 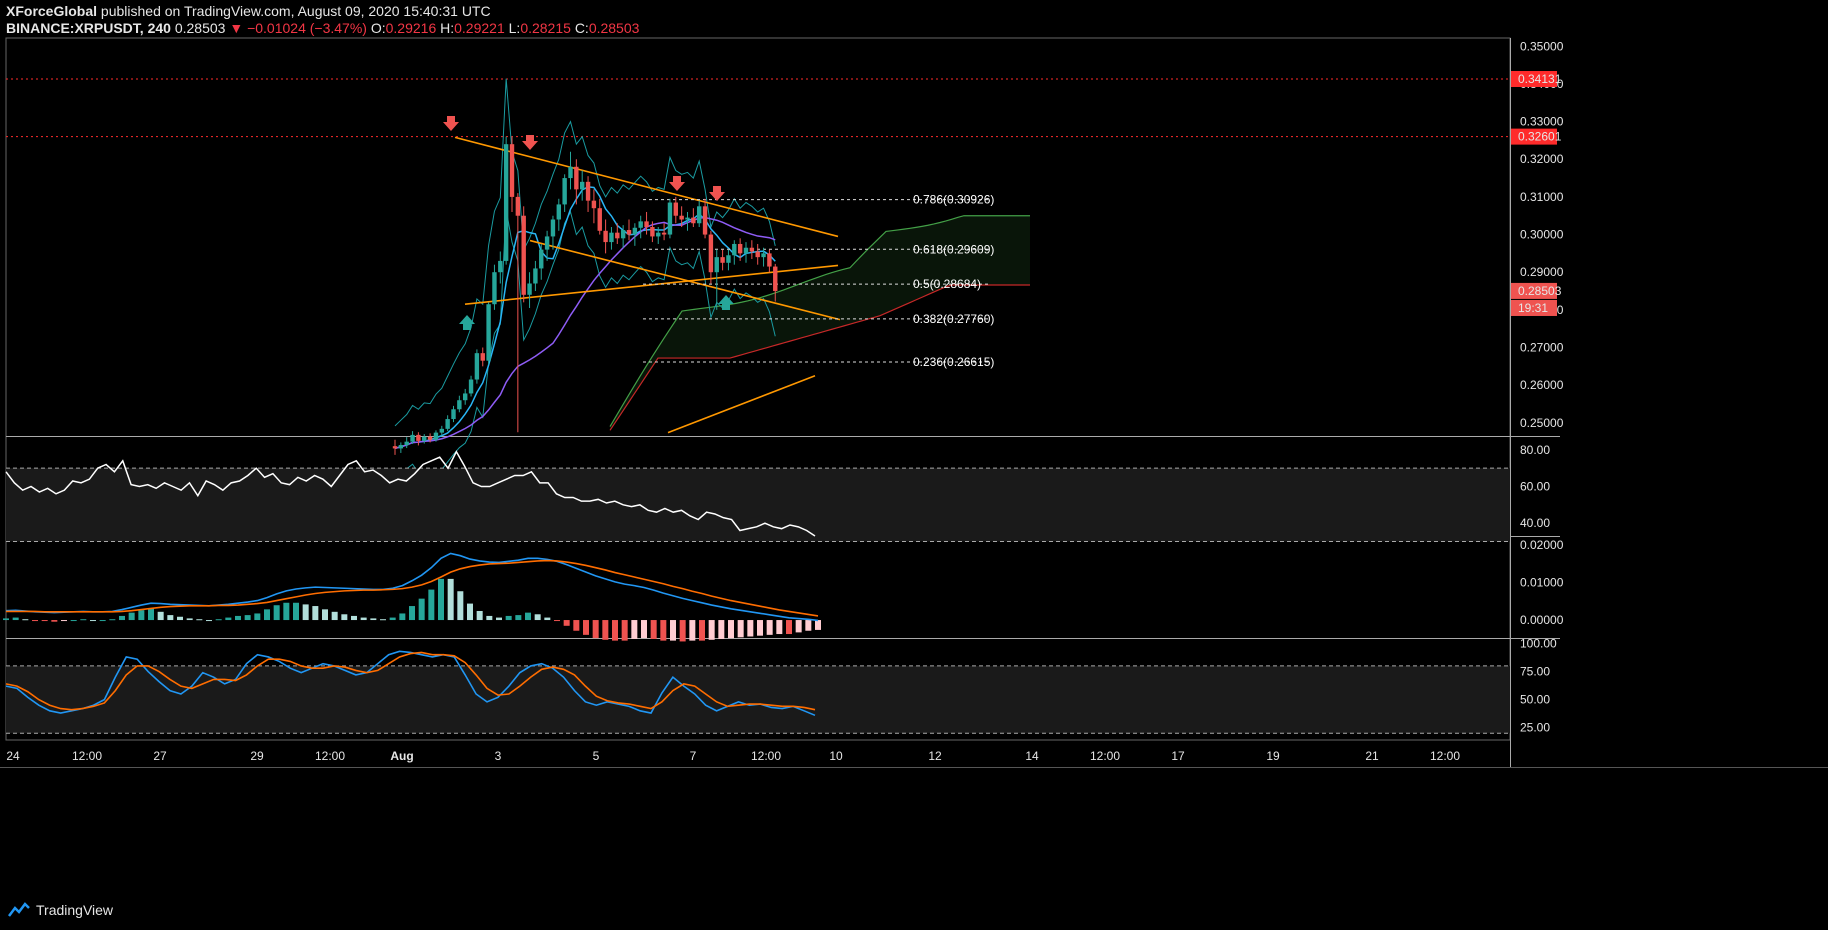 I want to click on time-tick-10: 10, so click(x=836, y=756).